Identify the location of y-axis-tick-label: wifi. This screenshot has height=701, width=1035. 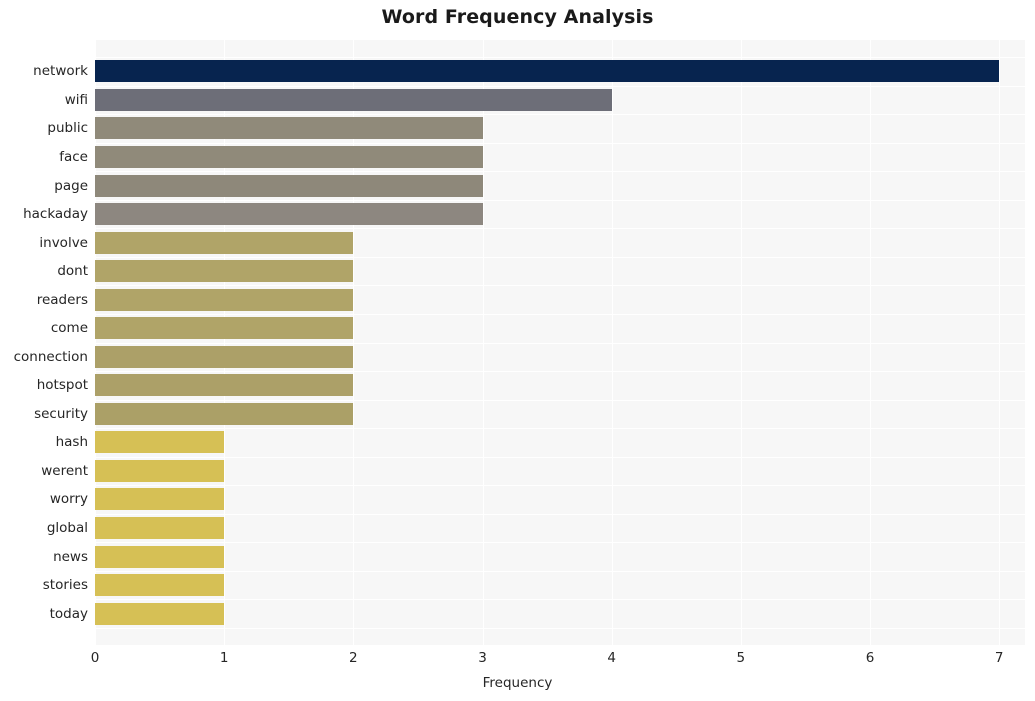
(76, 99).